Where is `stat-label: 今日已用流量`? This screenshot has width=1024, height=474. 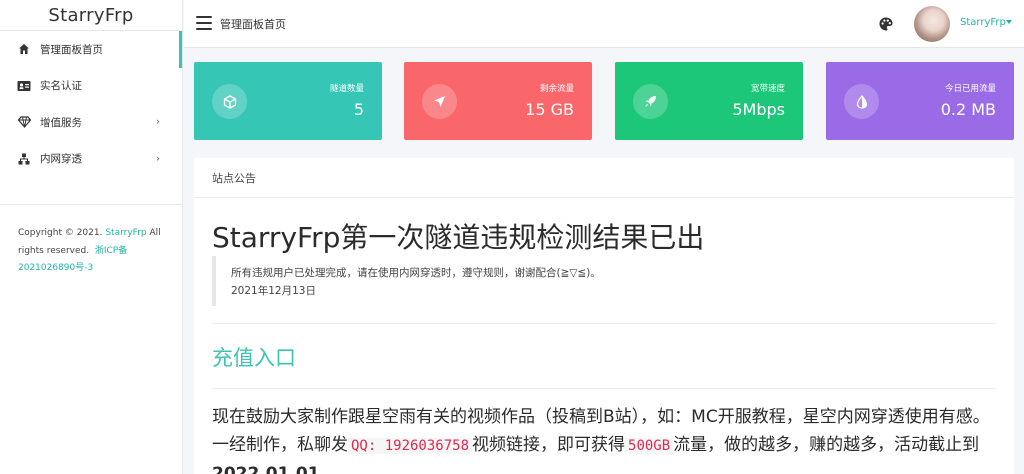
stat-label: 今日已用流量 is located at coordinates (970, 89).